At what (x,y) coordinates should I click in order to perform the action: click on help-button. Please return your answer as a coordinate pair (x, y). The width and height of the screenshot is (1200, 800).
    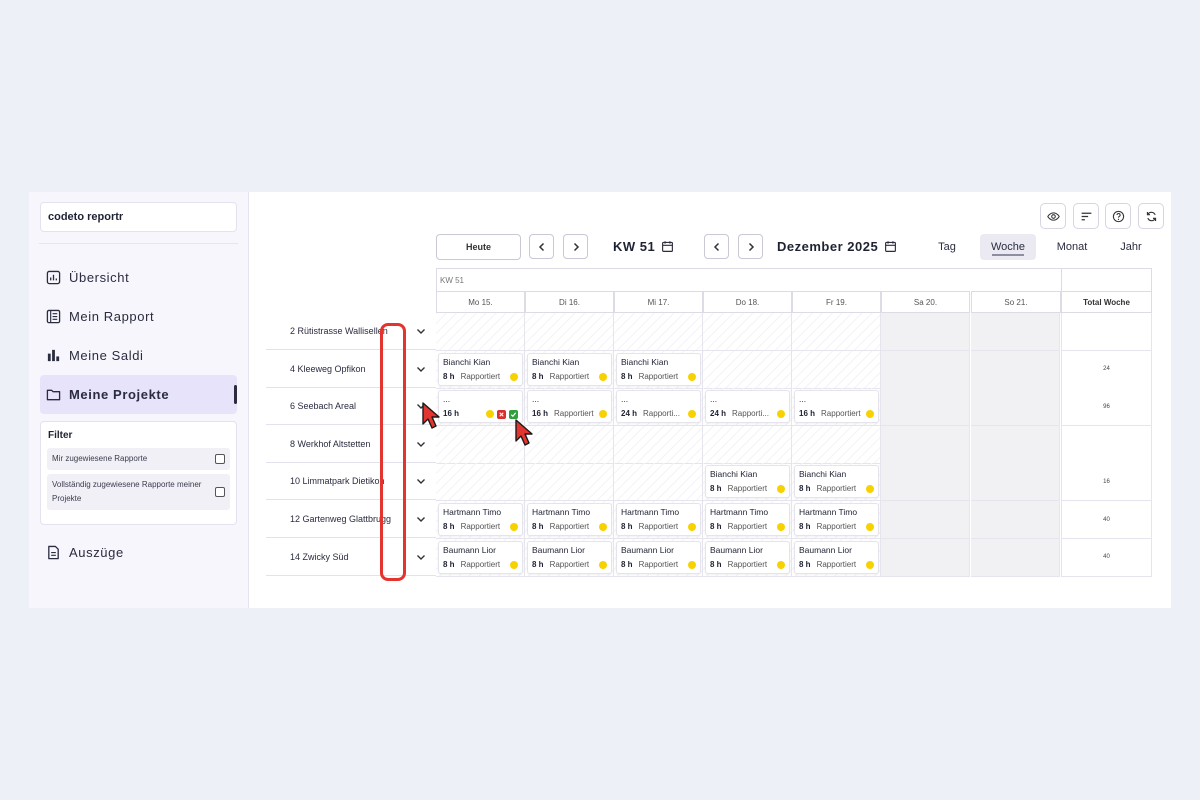
    Looking at the image, I should click on (1118, 216).